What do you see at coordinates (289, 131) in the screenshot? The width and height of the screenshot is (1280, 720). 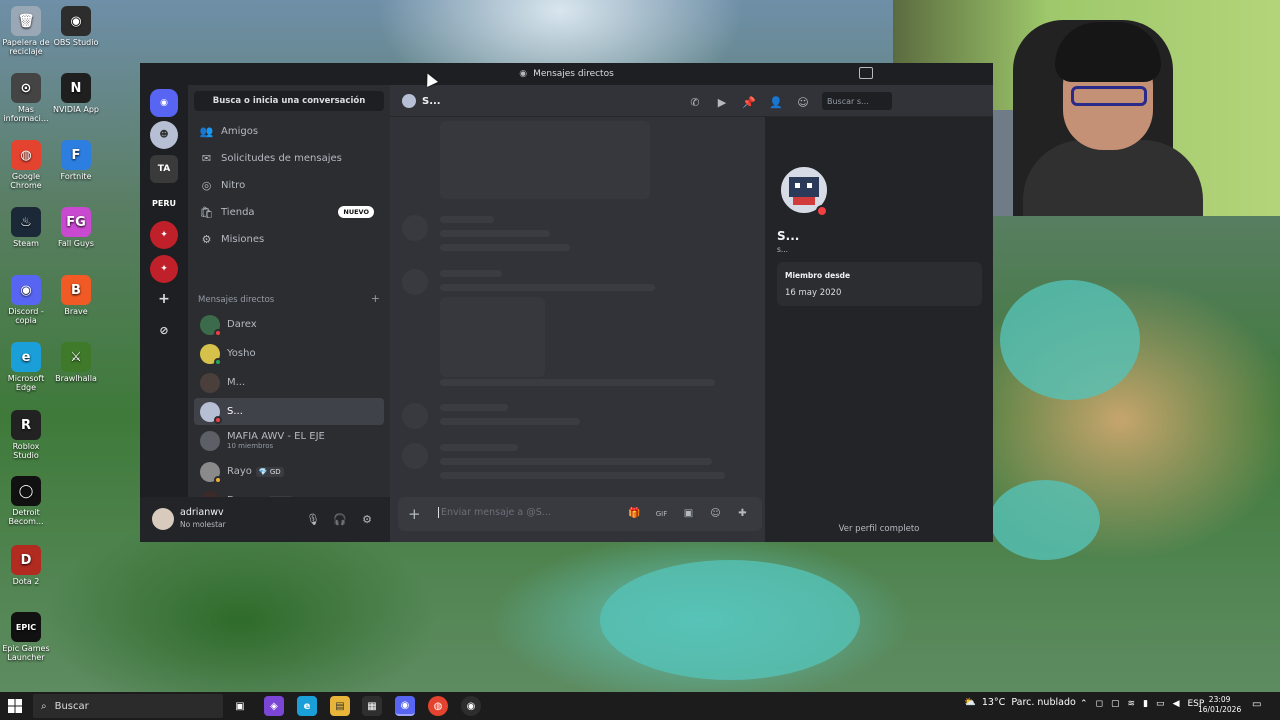 I see `nav-item: 👥 Amigos` at bounding box center [289, 131].